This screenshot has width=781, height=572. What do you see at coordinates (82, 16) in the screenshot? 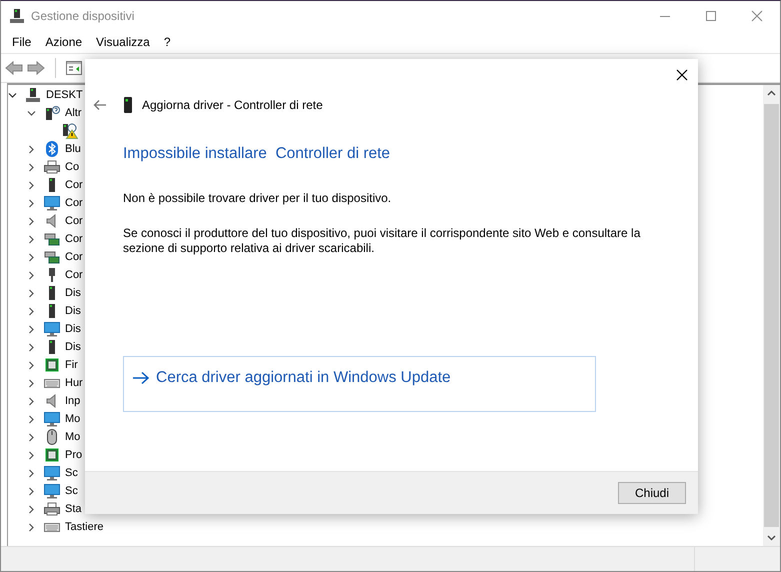
I see `window-title: Gestione dispositivi` at bounding box center [82, 16].